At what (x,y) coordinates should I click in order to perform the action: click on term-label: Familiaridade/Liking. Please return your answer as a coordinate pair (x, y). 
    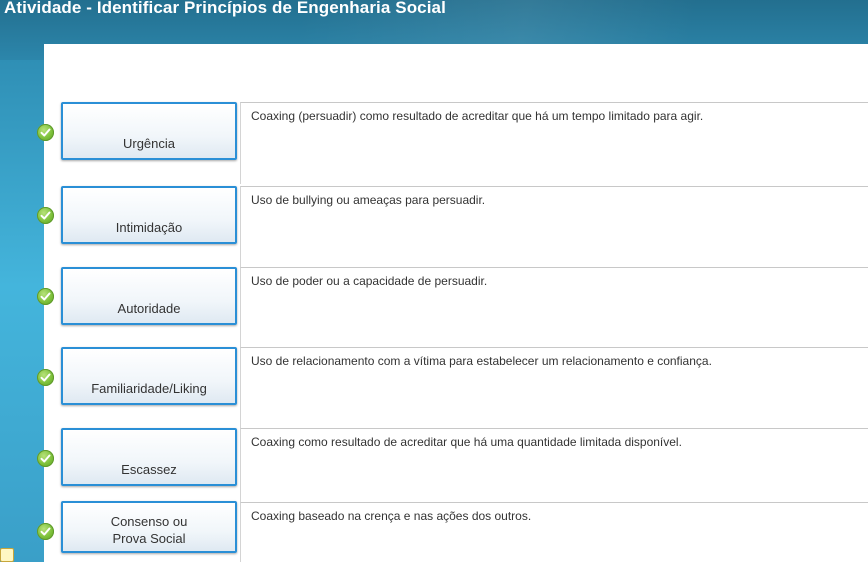
    Looking at the image, I should click on (149, 388).